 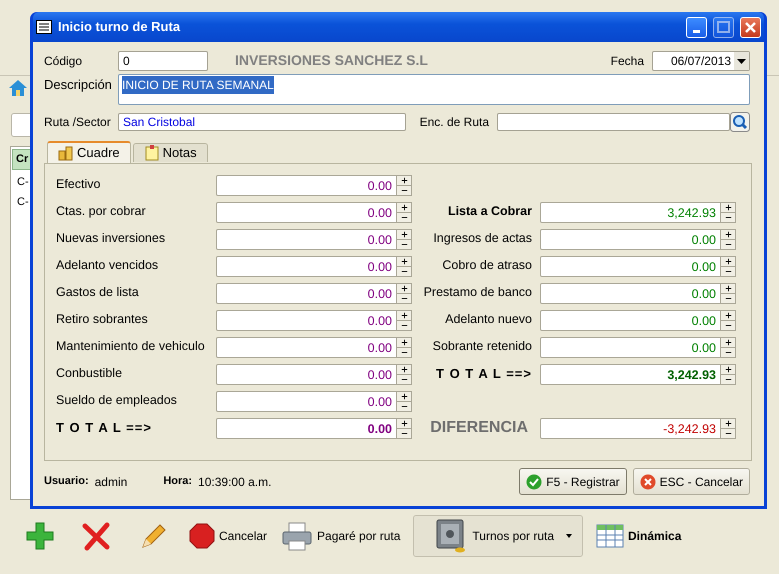 I want to click on dropdown-icon, so click(x=741, y=61).